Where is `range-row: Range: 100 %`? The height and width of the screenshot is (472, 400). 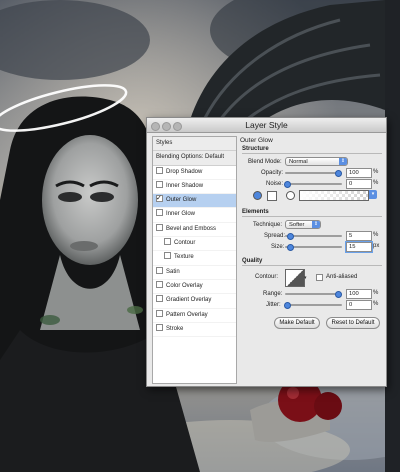
range-row: Range: 100 % is located at coordinates (311, 294).